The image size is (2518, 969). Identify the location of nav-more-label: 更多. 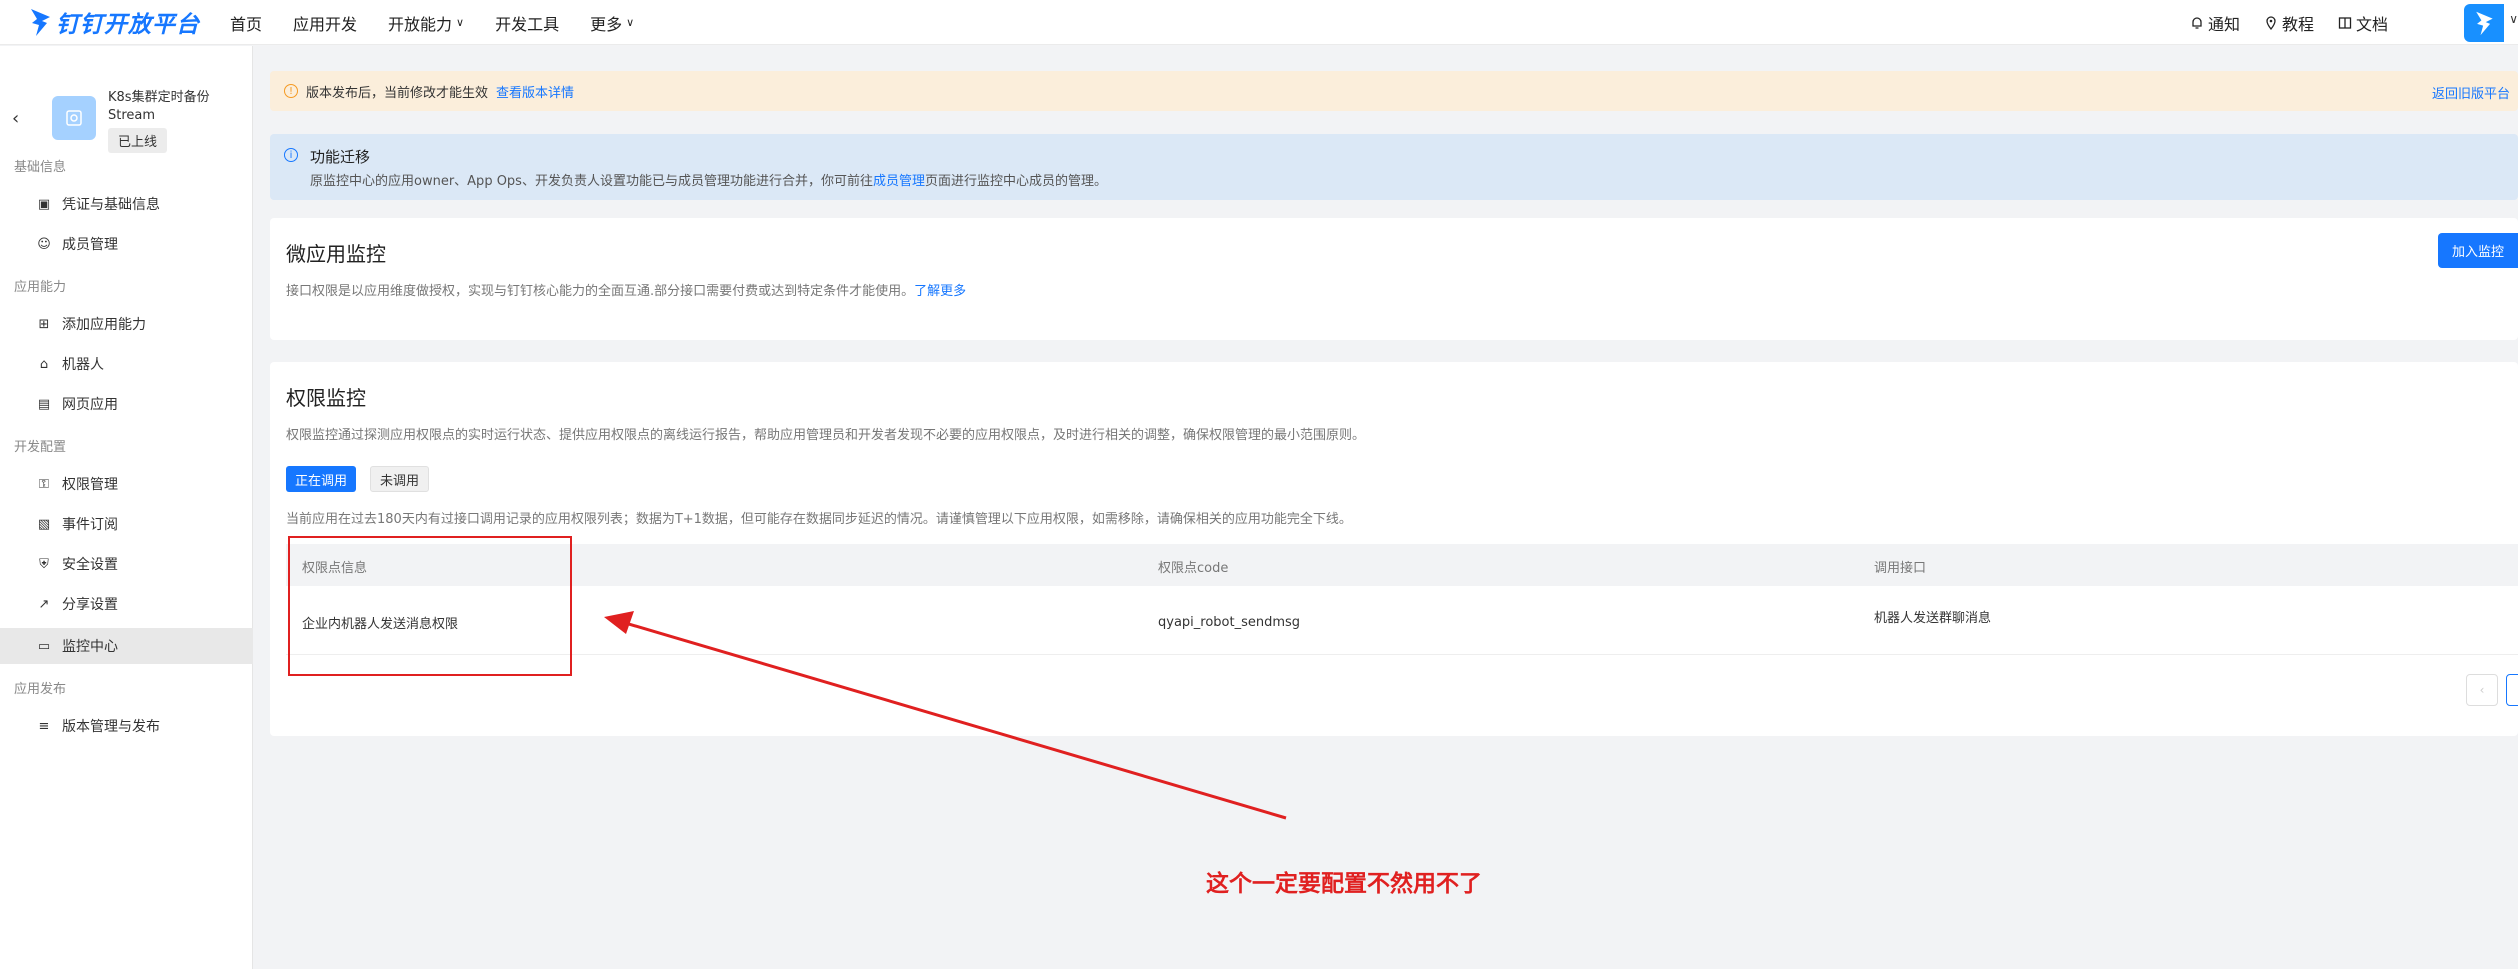
(606, 24).